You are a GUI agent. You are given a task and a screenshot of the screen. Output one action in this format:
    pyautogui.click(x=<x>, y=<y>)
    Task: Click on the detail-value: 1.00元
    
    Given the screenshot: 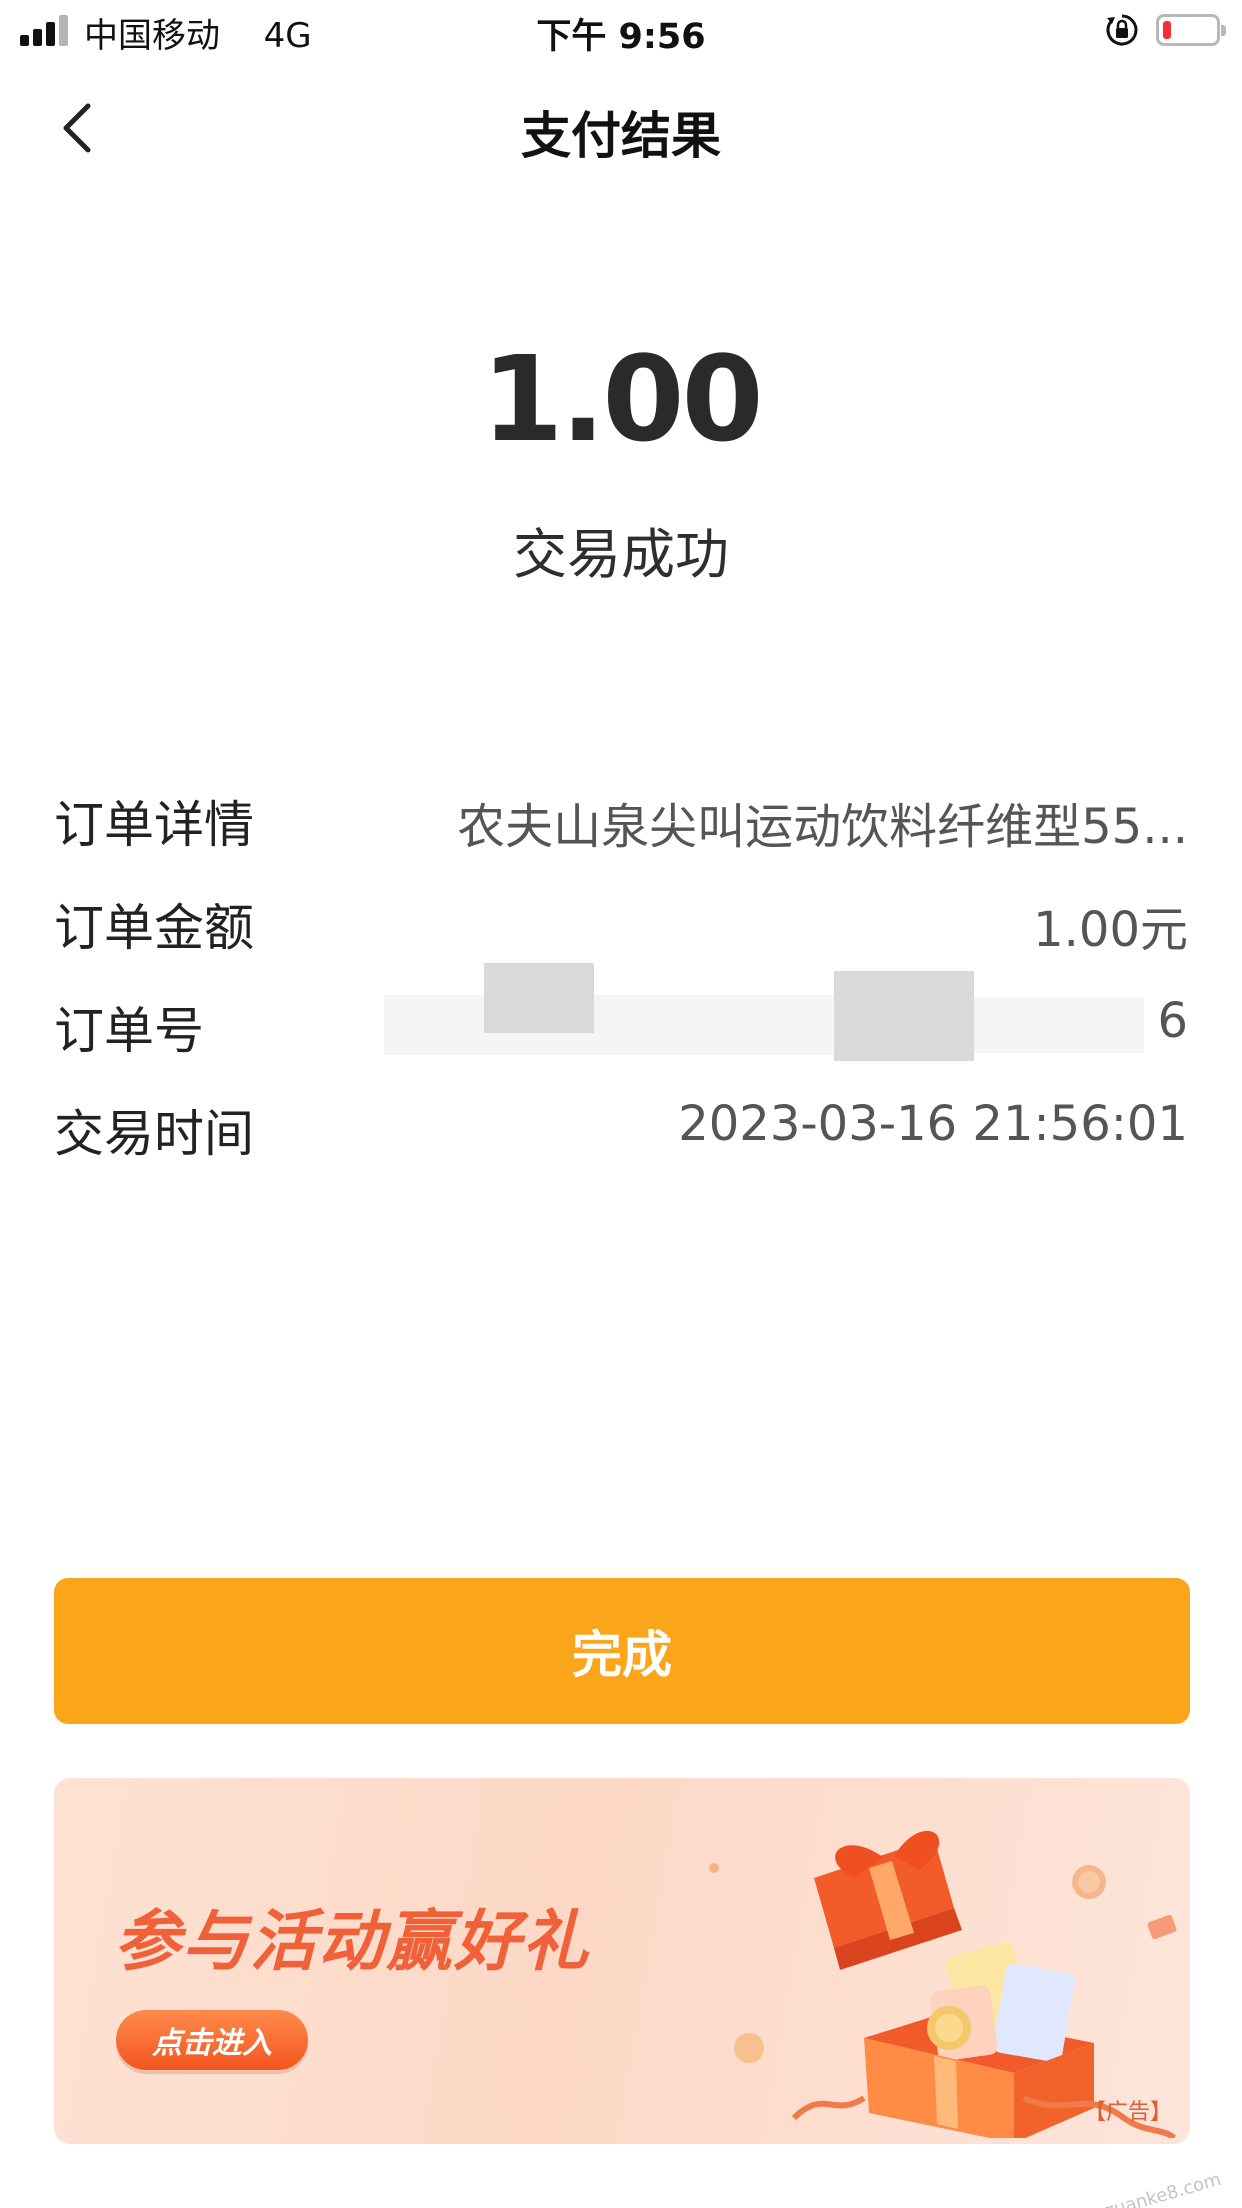 What is the action you would take?
    pyautogui.click(x=1110, y=930)
    